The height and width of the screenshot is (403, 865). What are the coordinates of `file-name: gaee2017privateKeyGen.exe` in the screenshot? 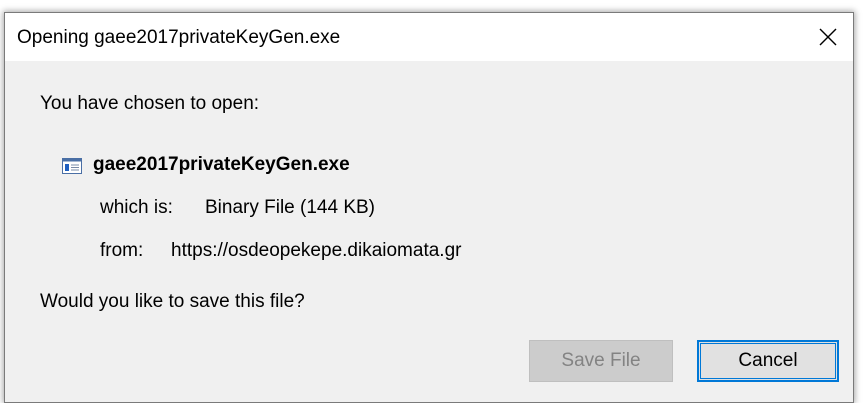 It's located at (221, 164).